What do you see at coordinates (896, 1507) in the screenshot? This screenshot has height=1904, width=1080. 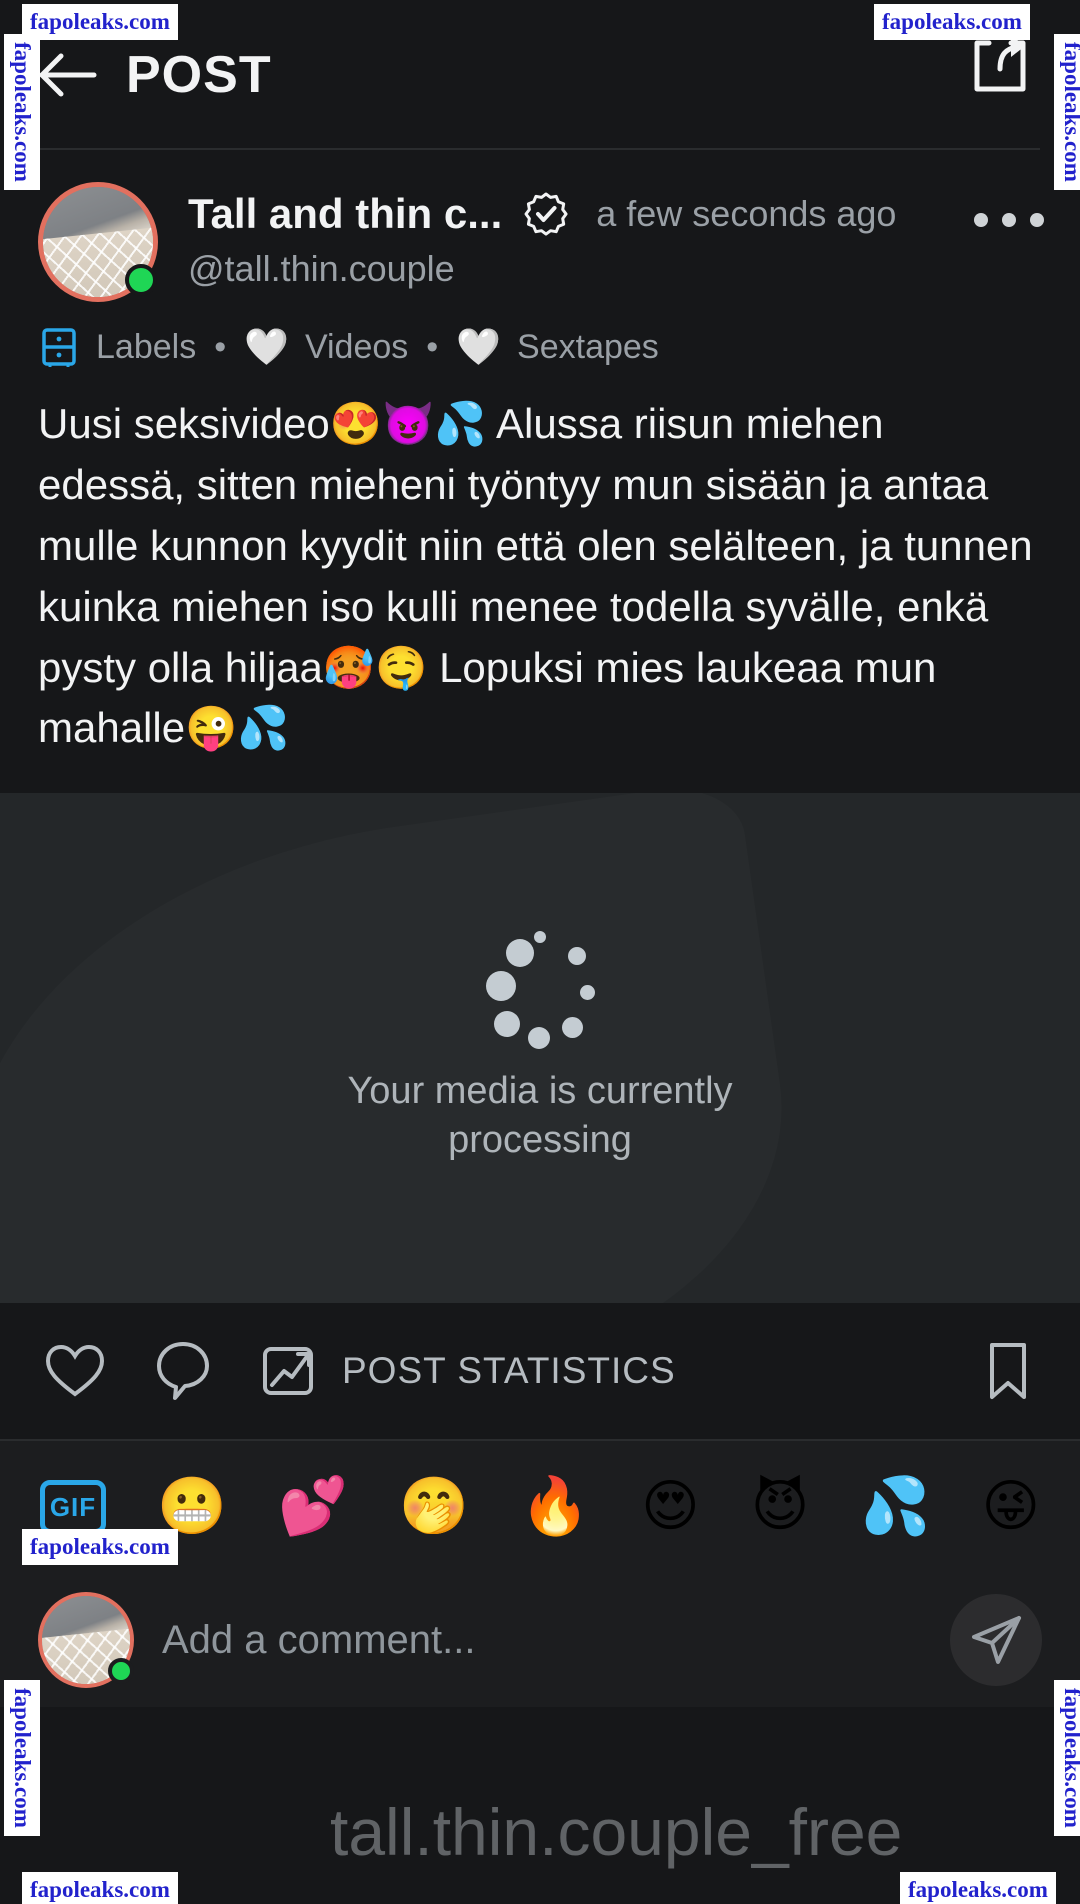 I see `sweat-droplets-emoji: 💦` at bounding box center [896, 1507].